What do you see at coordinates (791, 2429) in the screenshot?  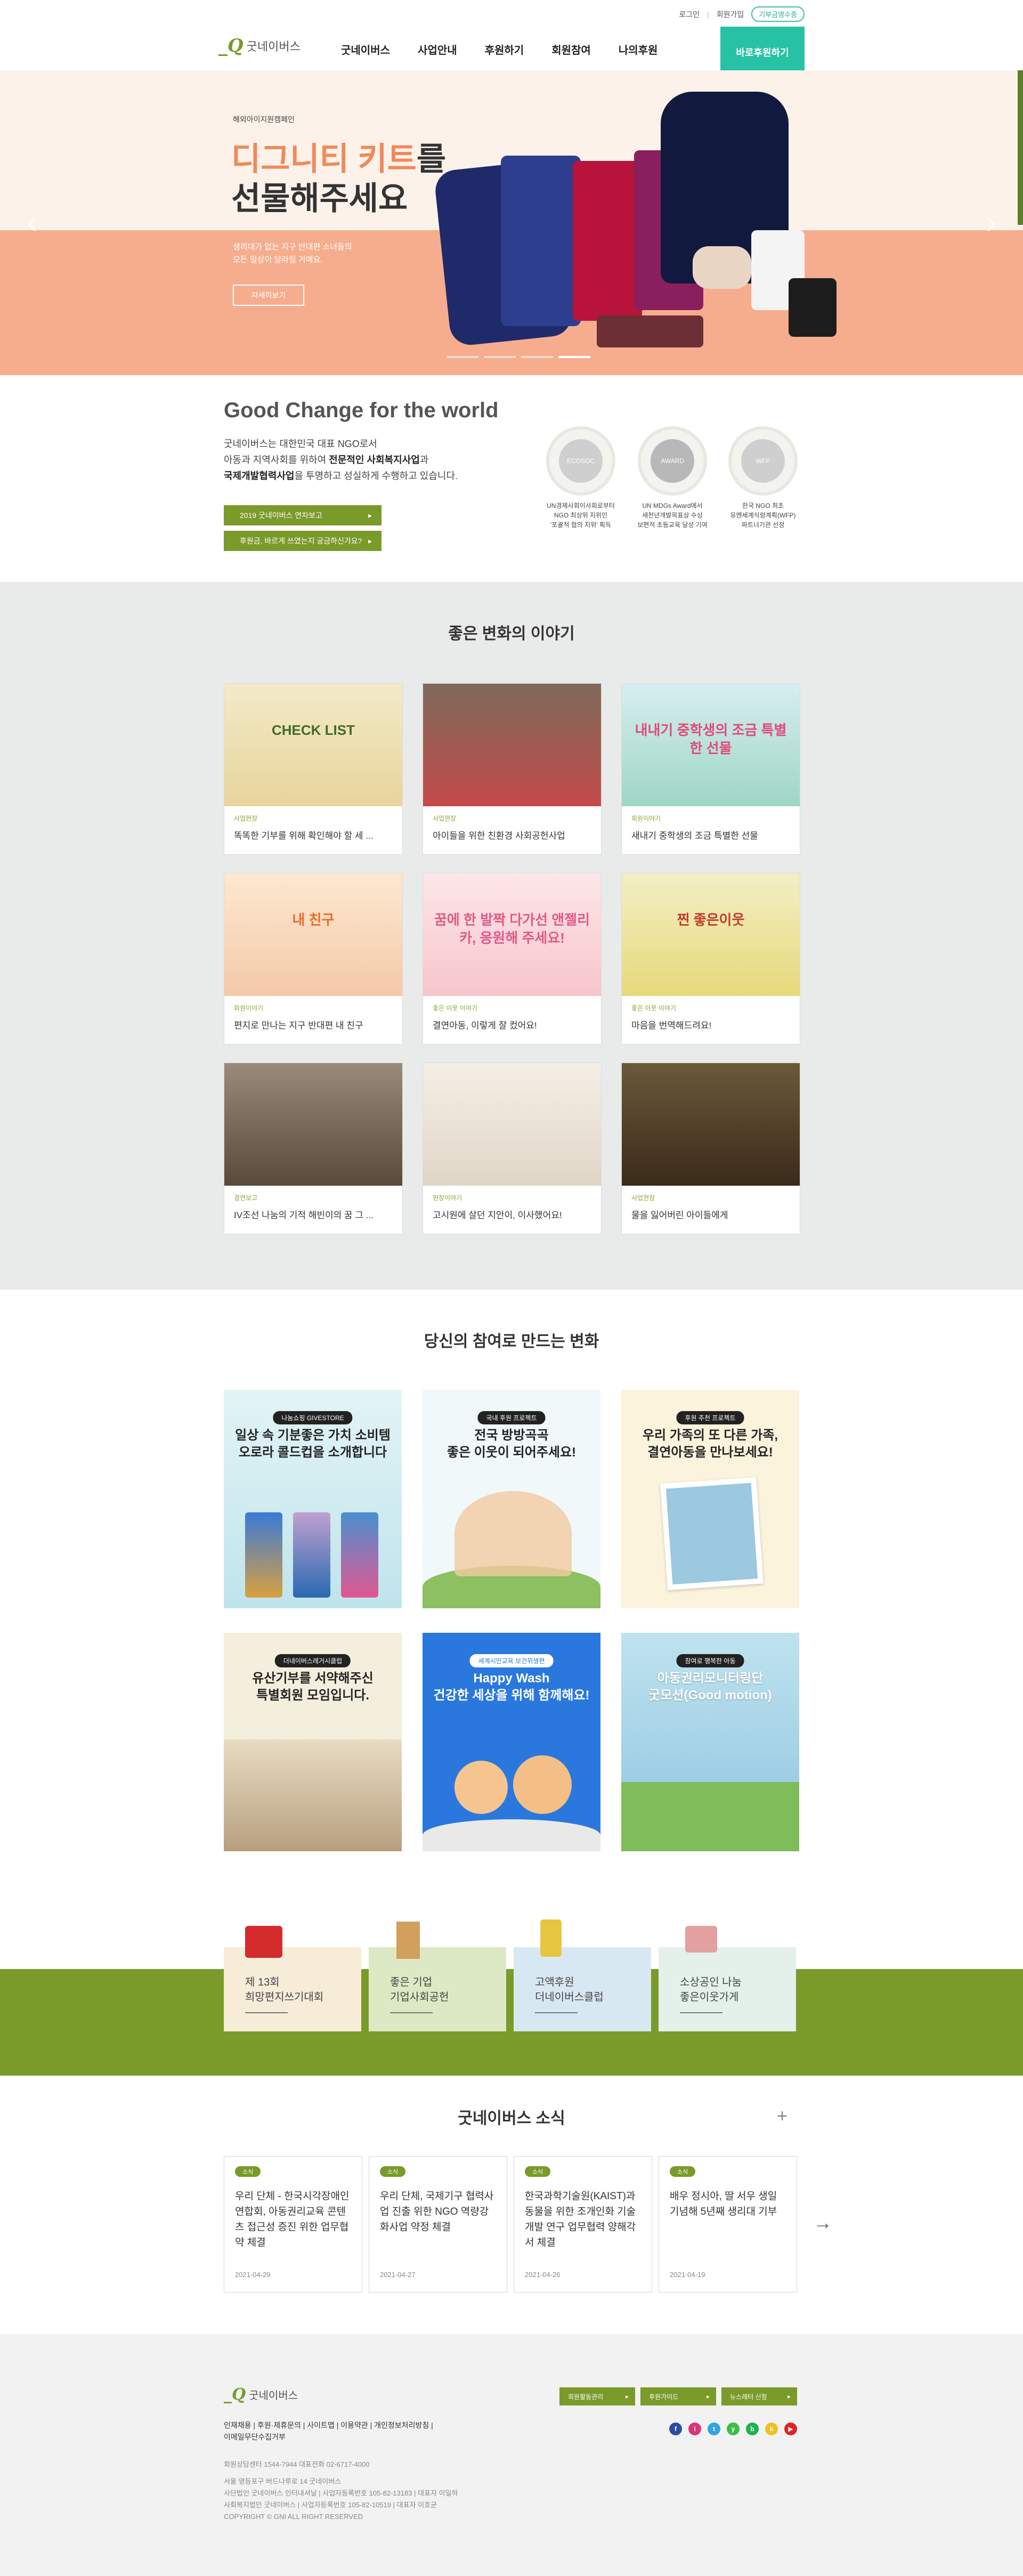 I see `youtube-icon: ▶` at bounding box center [791, 2429].